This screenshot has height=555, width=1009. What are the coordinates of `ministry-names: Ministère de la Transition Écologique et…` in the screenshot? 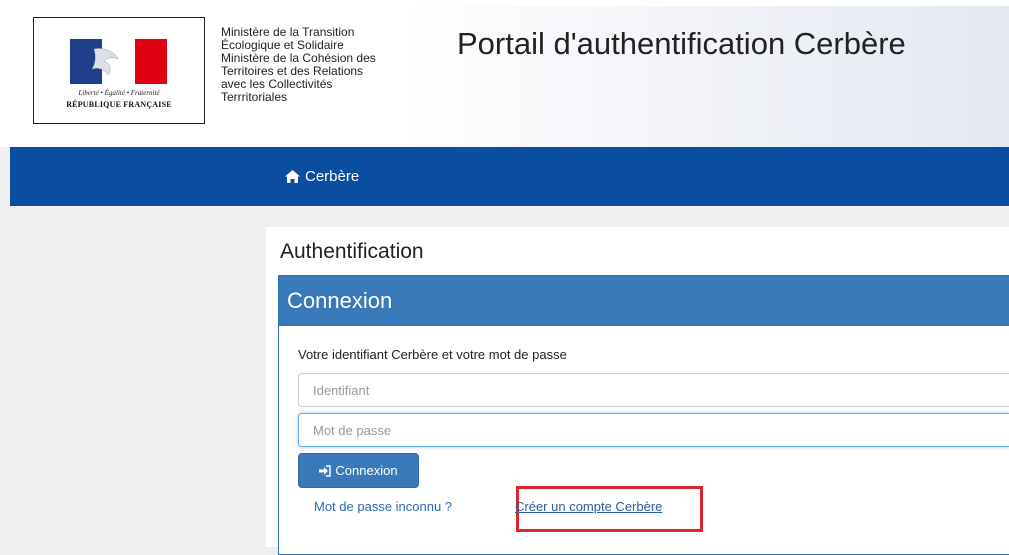 It's located at (298, 64).